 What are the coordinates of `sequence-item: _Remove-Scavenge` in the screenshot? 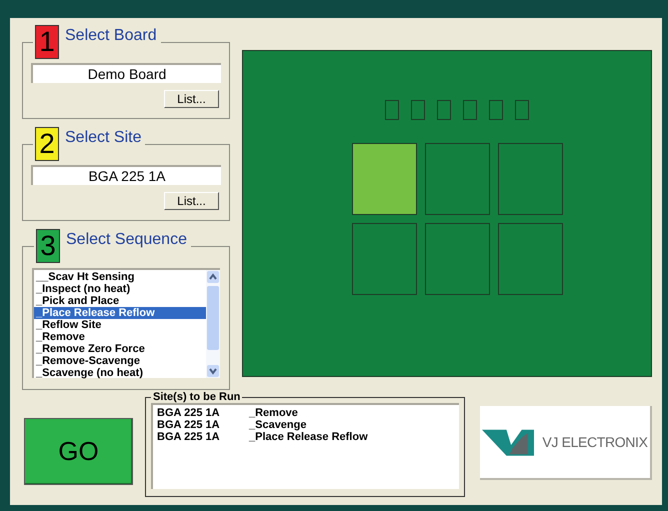 It's located at (120, 361).